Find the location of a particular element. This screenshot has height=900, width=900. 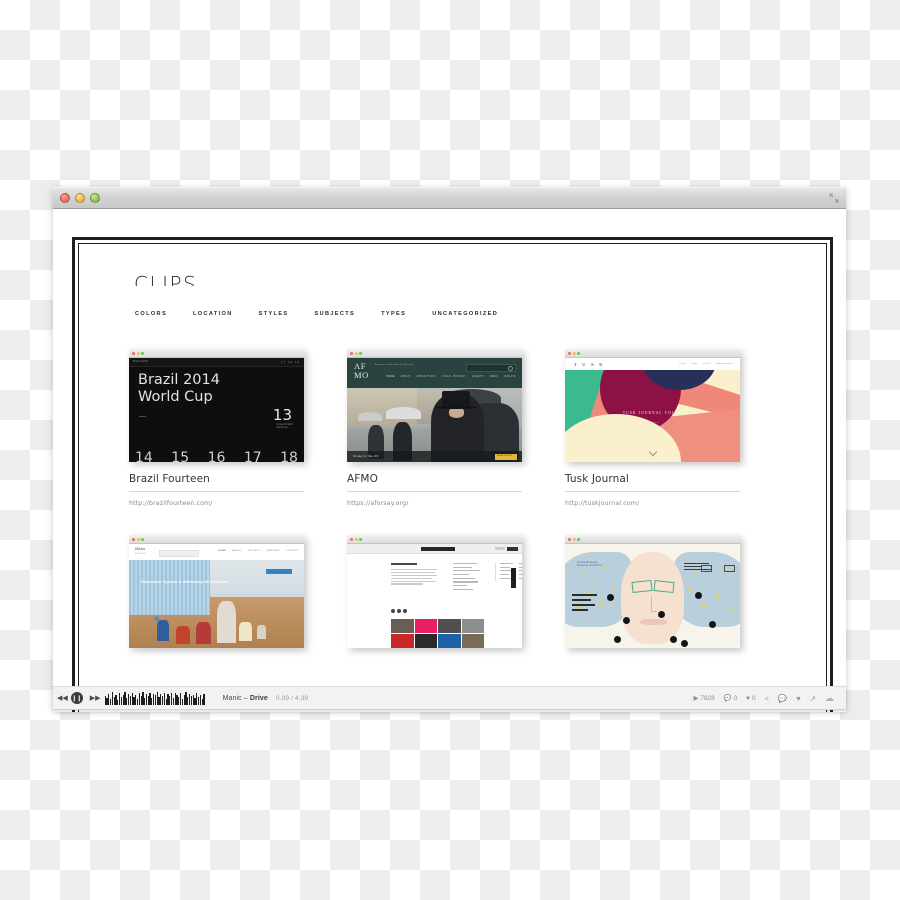

nav-item-location: LOCATION is located at coordinates (213, 314).